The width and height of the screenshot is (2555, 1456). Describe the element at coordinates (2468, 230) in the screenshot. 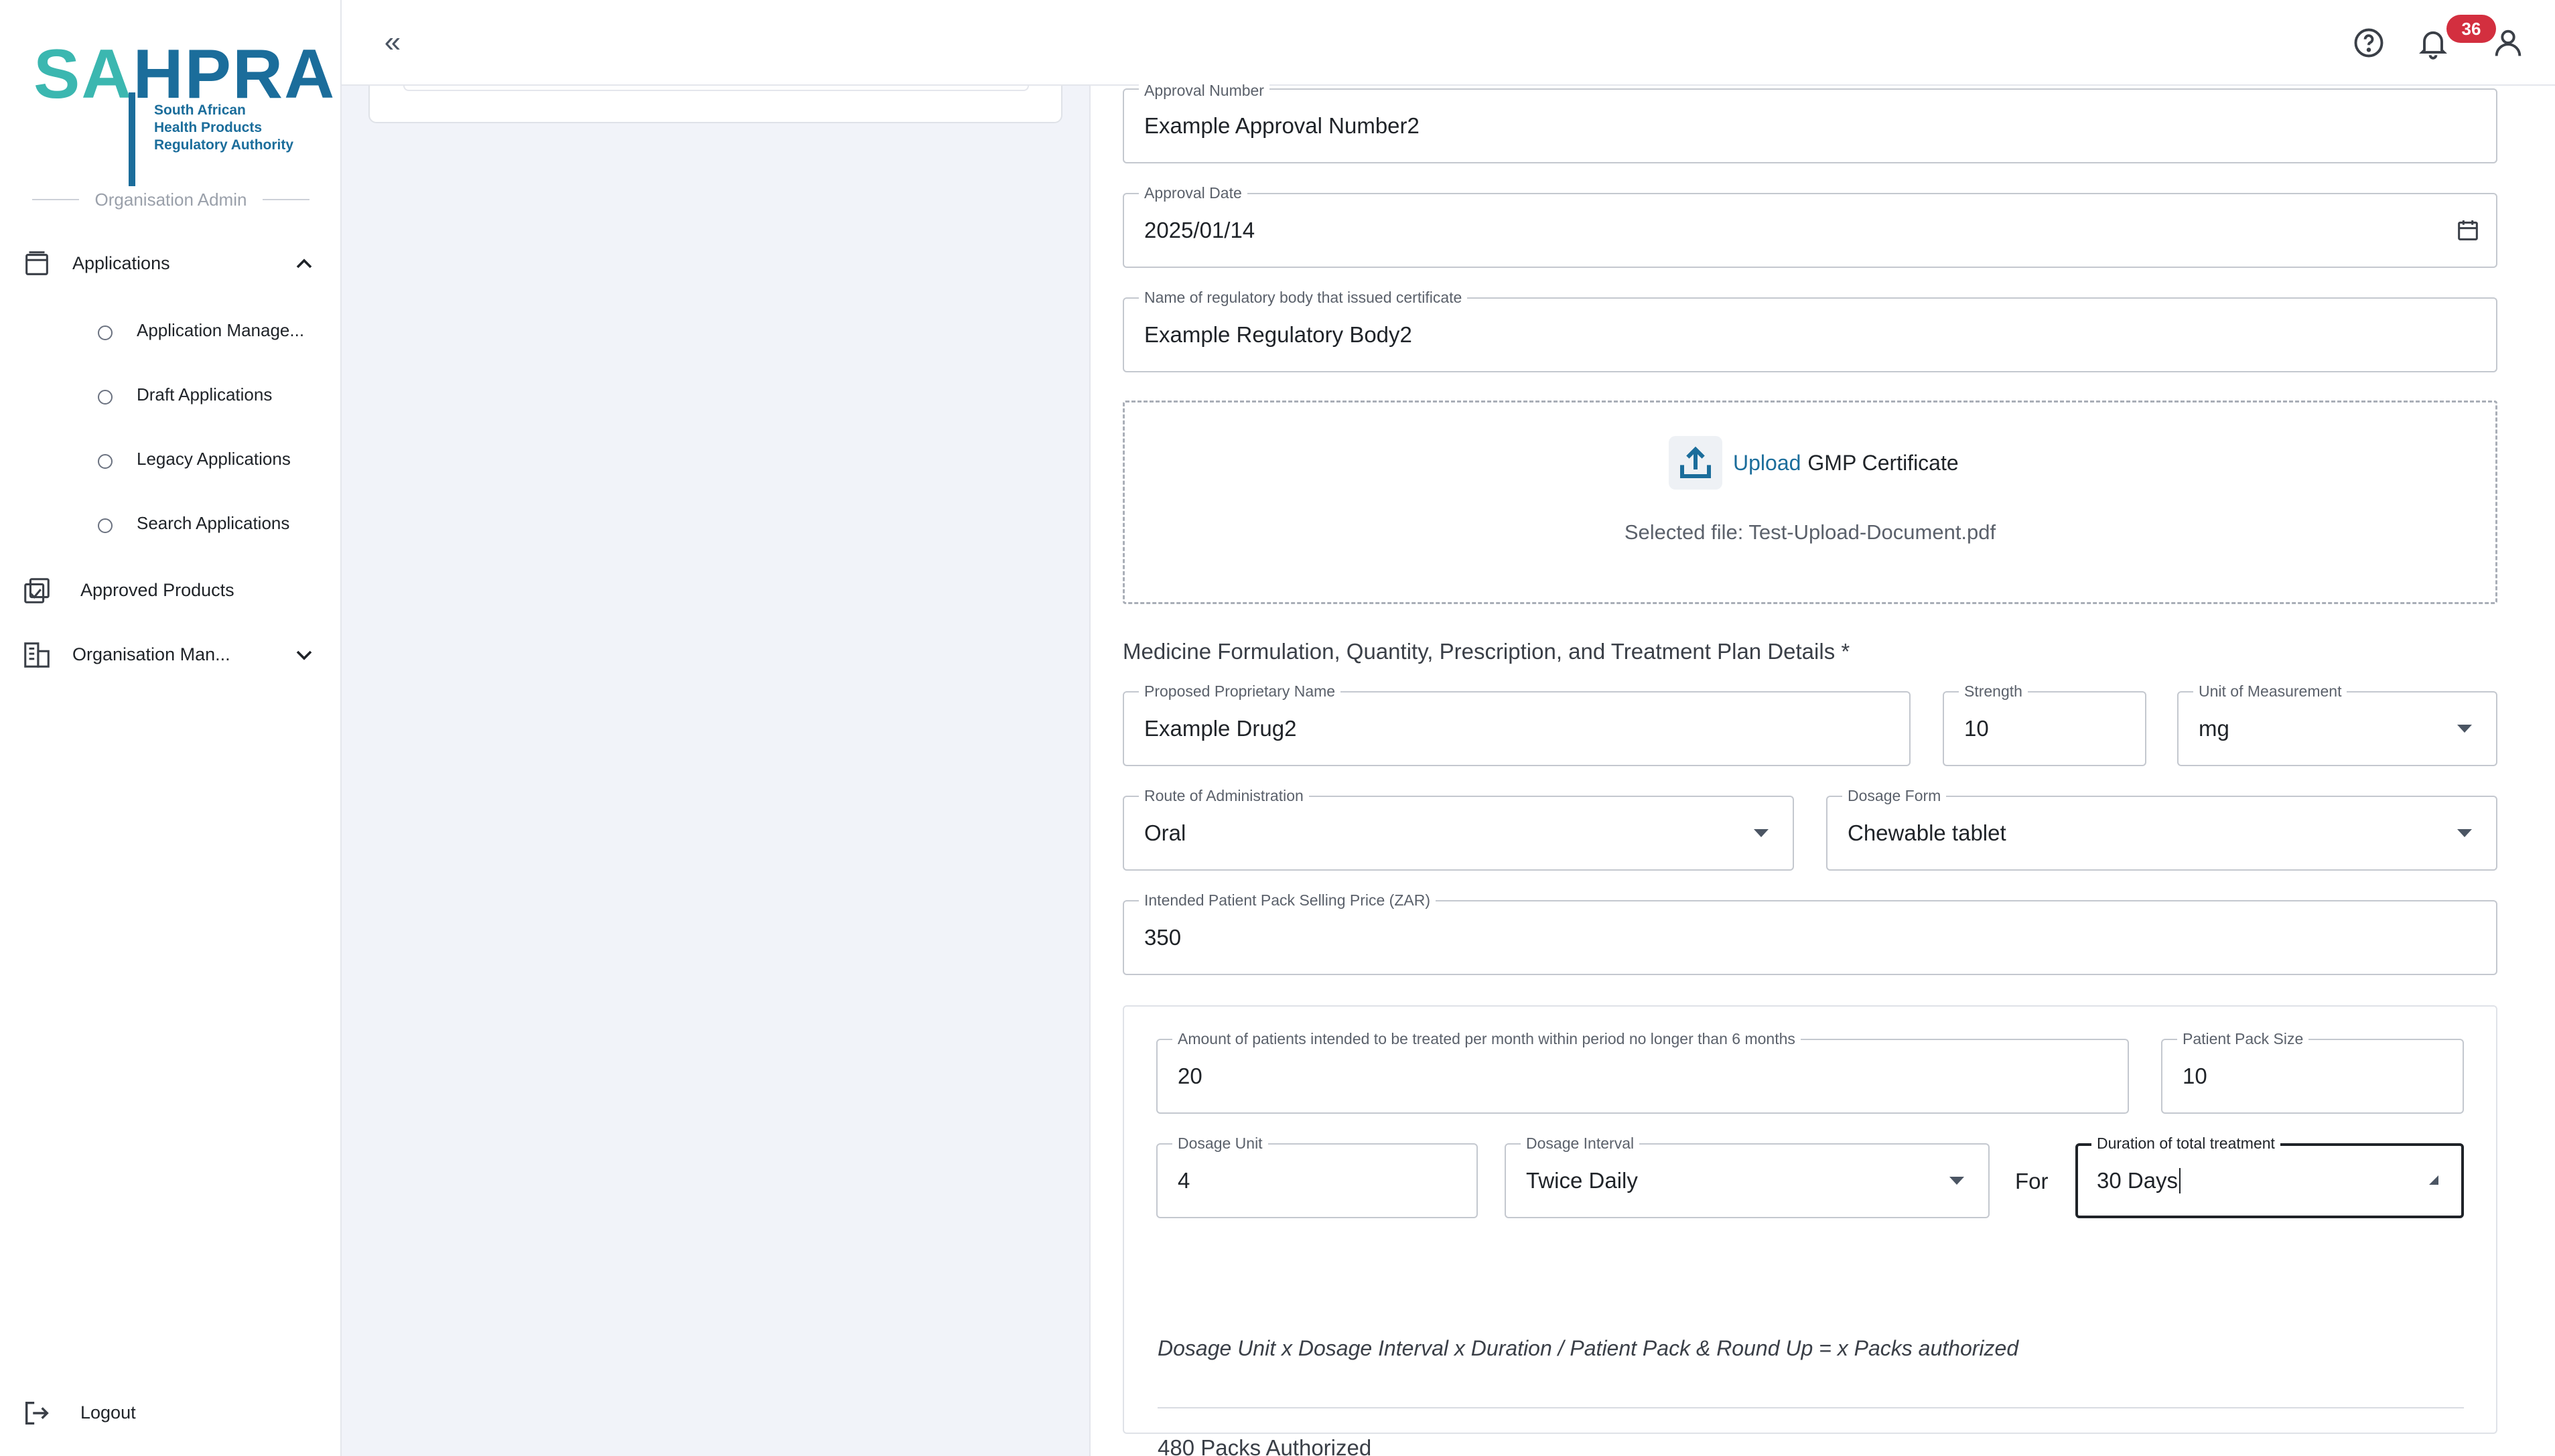

I see `calendar-icon` at that location.